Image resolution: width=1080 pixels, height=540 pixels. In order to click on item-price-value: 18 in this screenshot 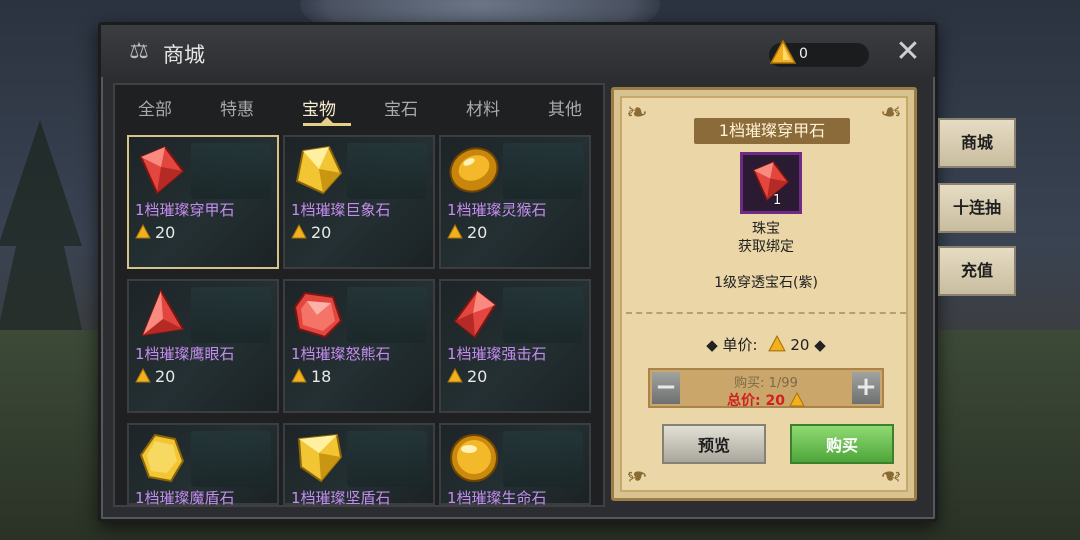, I will do `click(321, 376)`.